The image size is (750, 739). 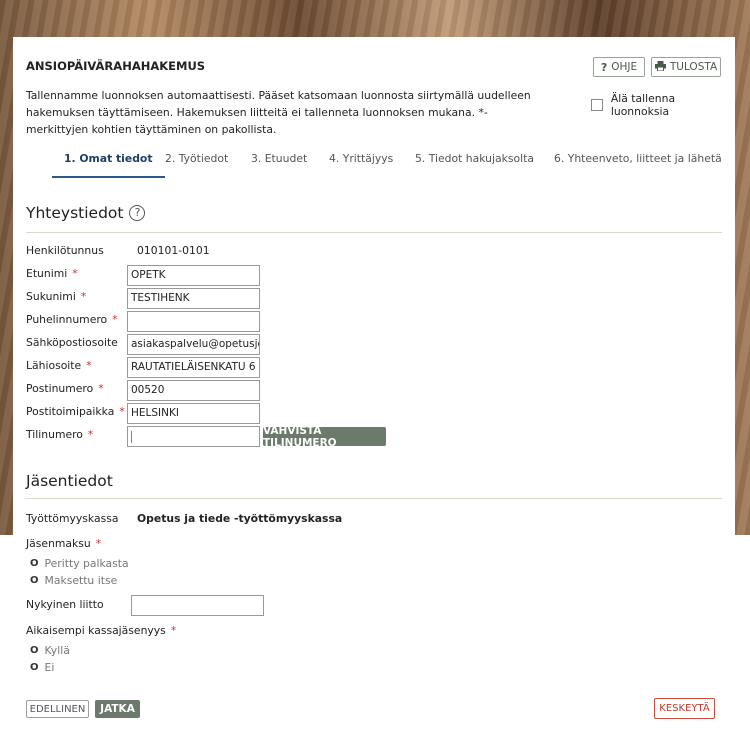 What do you see at coordinates (51, 296) in the screenshot?
I see `last-name-label-text: Sukunimi` at bounding box center [51, 296].